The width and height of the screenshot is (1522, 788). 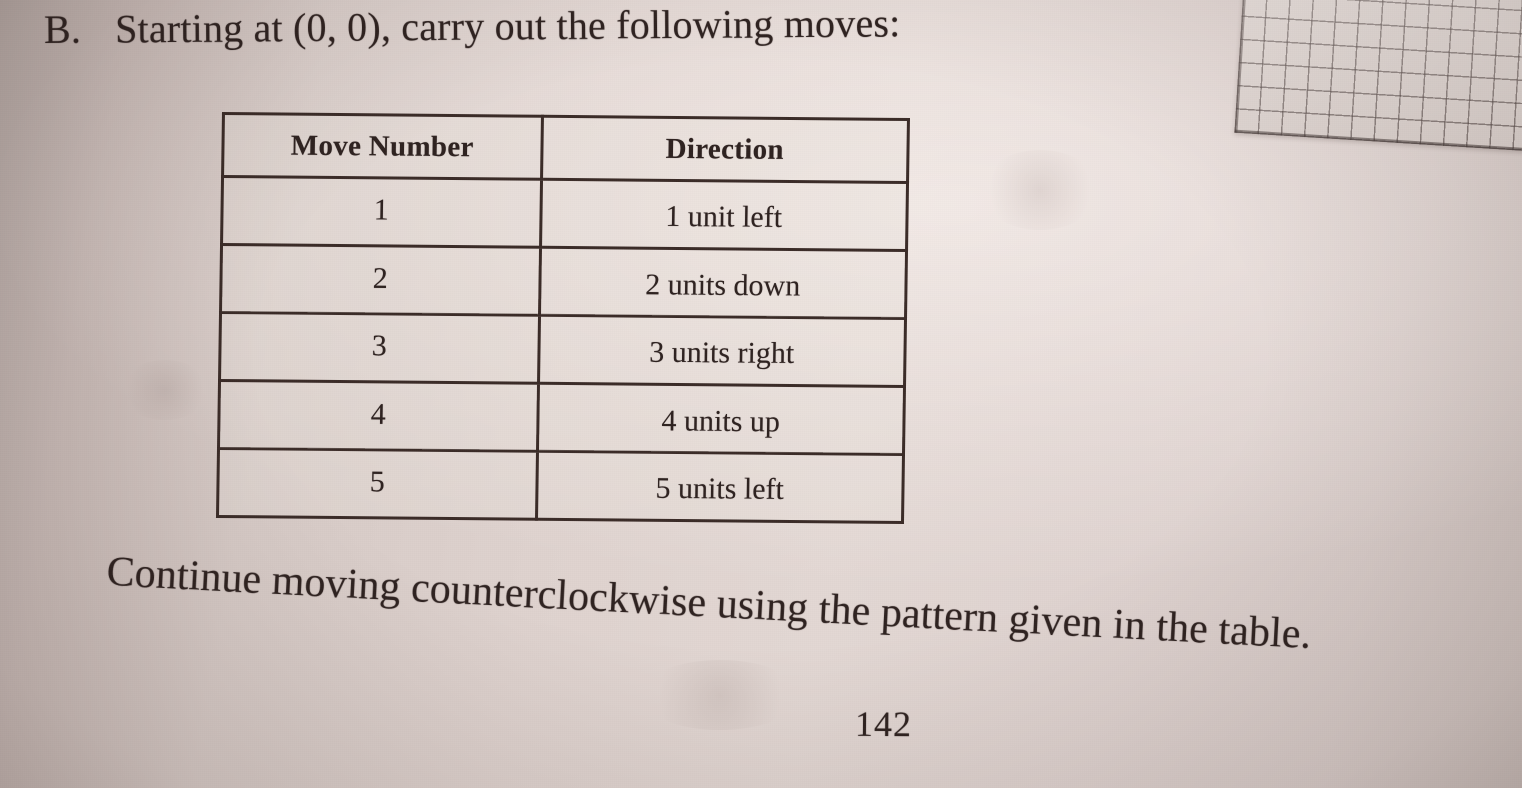 What do you see at coordinates (381, 212) in the screenshot?
I see `cell-move-number: 1` at bounding box center [381, 212].